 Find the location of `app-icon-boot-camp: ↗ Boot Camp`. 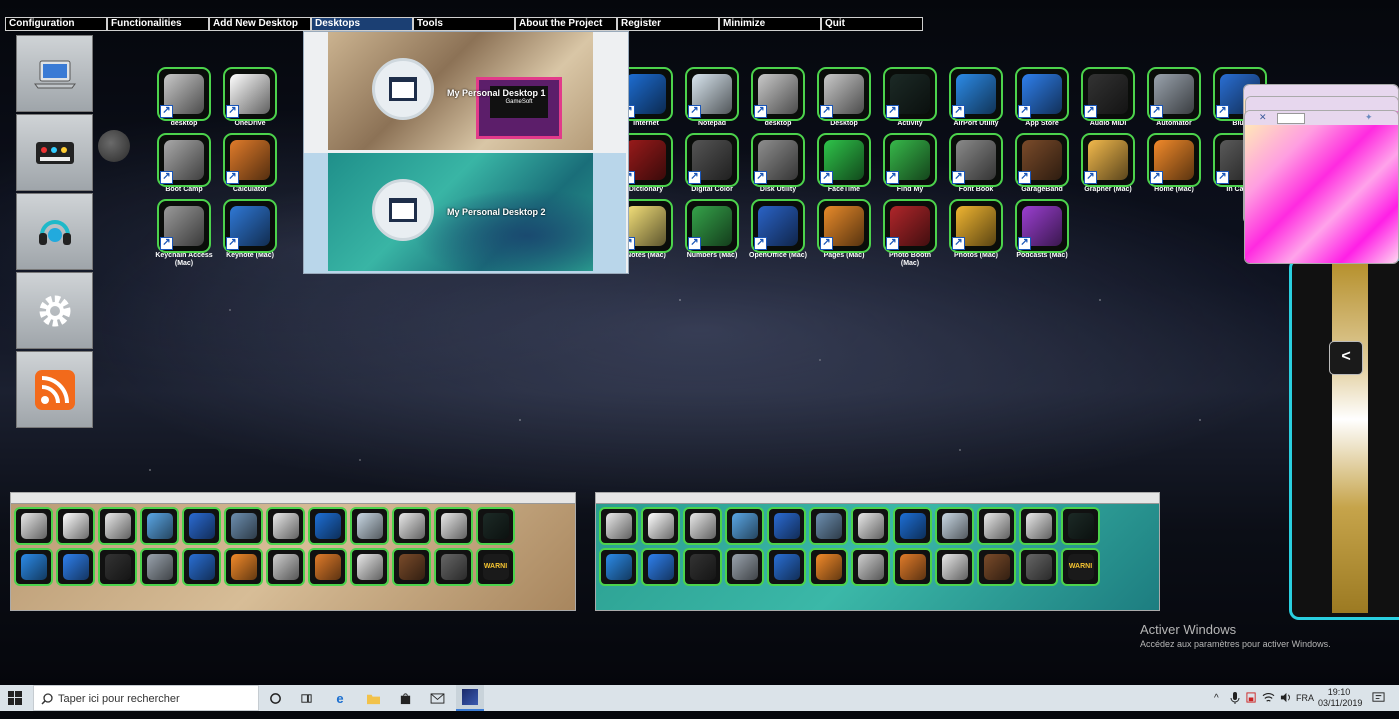

app-icon-boot-camp: ↗ Boot Camp is located at coordinates (184, 163).